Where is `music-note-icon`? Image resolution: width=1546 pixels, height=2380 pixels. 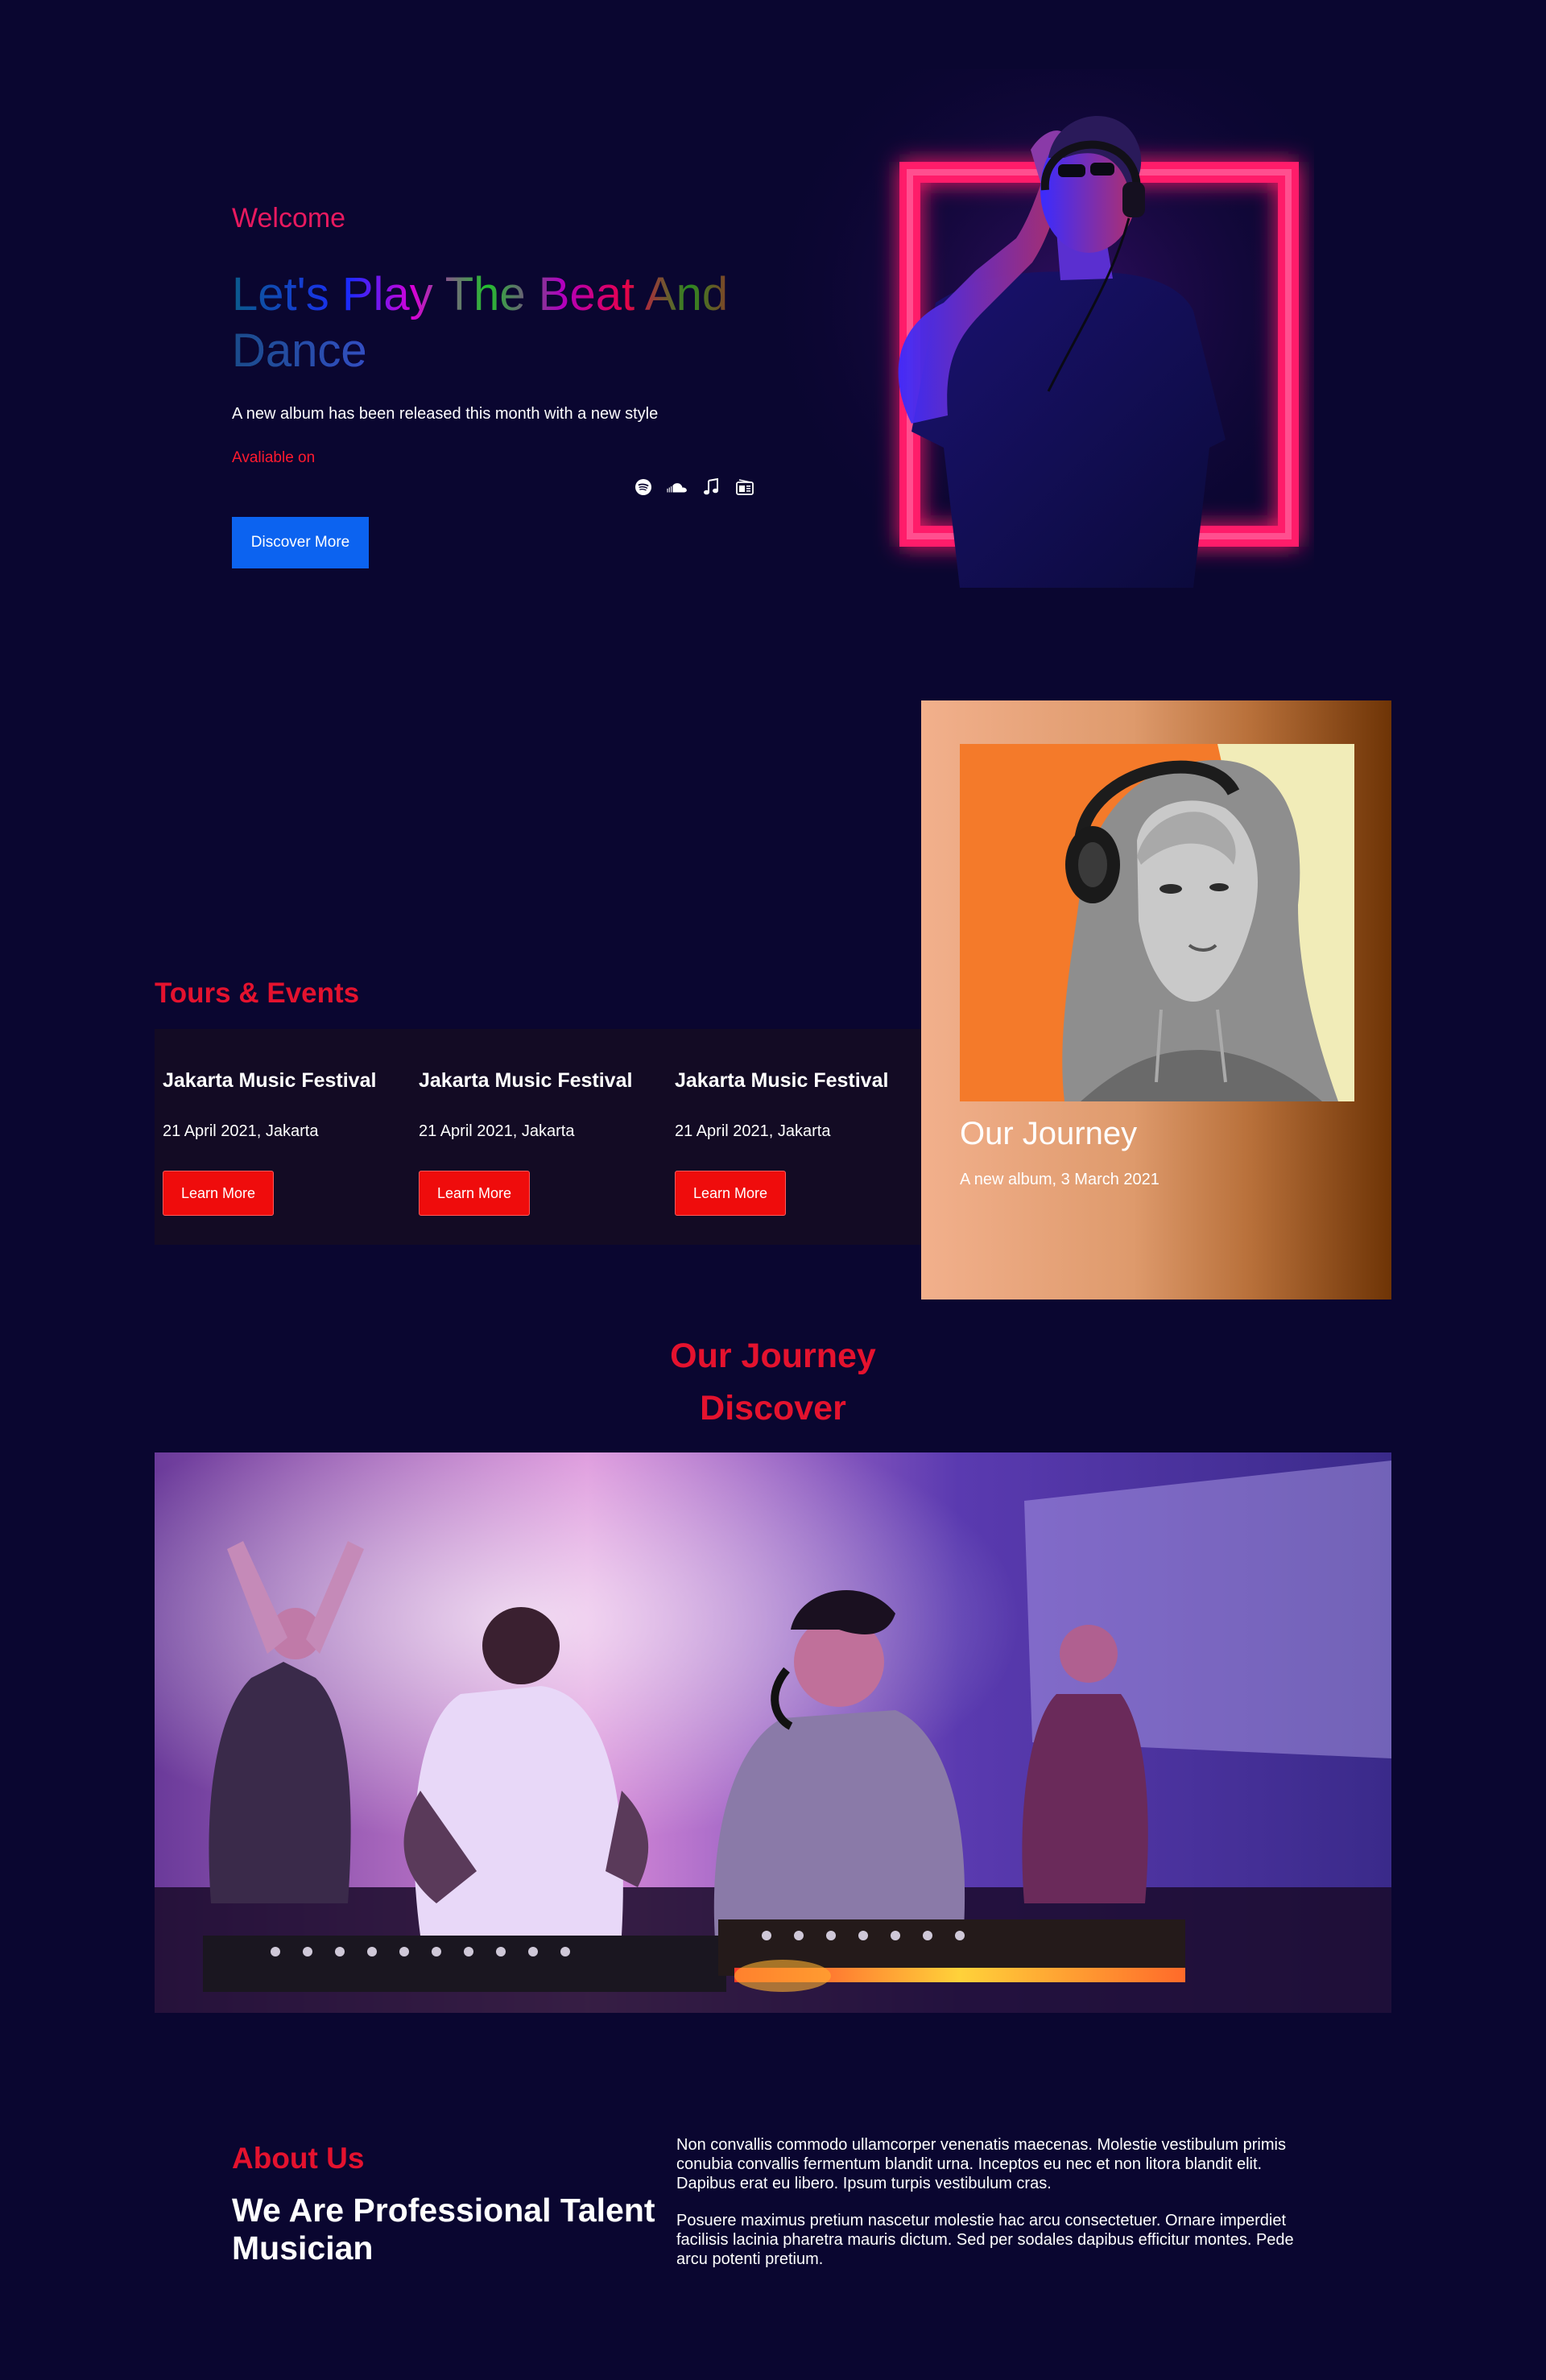 music-note-icon is located at coordinates (711, 488).